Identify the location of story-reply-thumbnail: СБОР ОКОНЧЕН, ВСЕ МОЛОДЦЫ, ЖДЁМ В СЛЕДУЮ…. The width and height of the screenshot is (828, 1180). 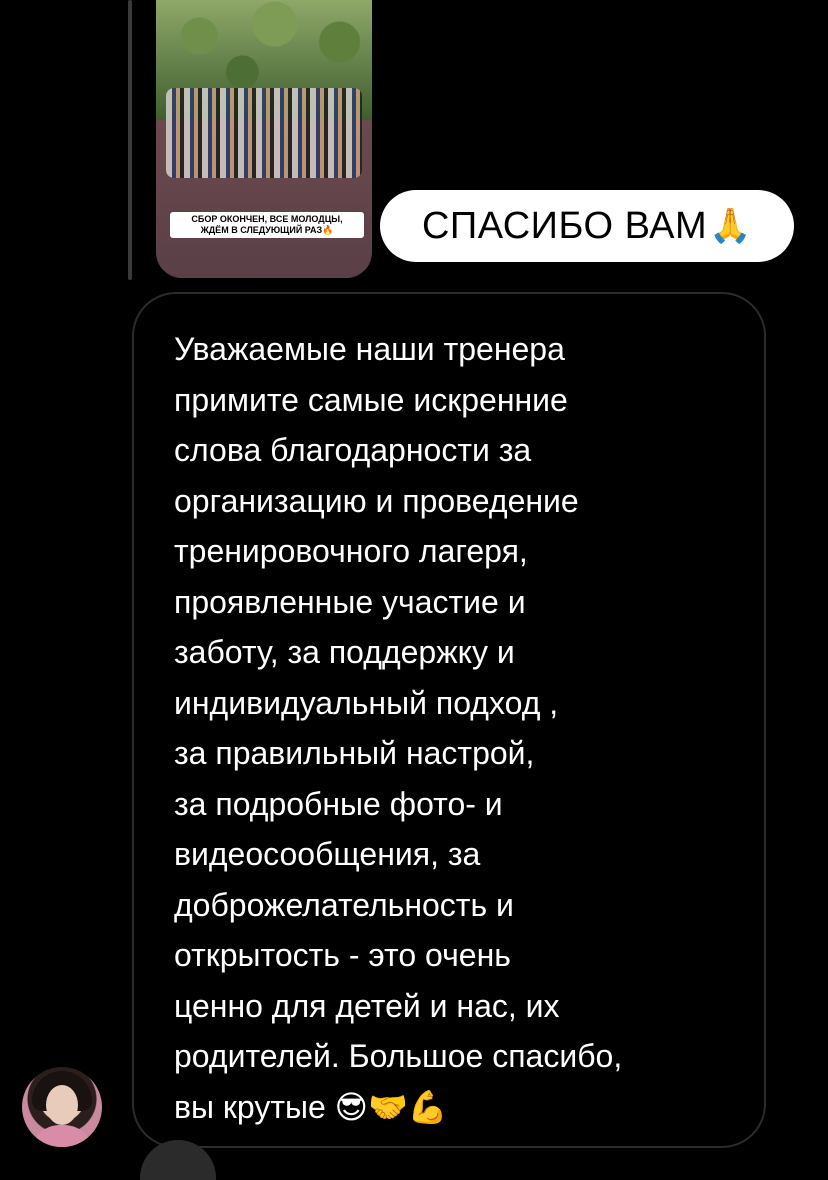
(264, 139).